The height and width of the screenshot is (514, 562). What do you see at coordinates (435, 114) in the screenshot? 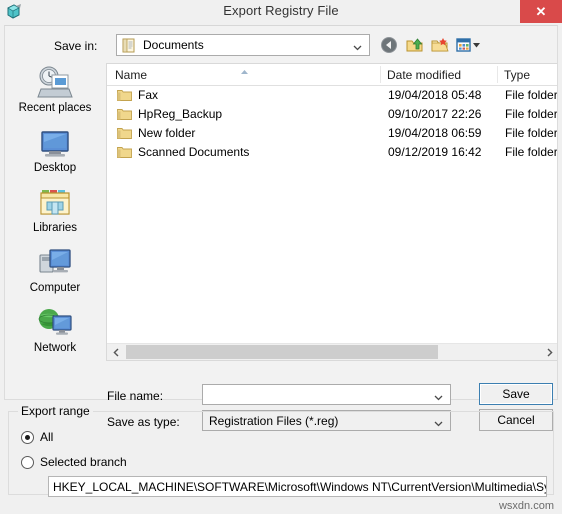
I see `file-date-modified: 09/10/2017 22:26` at bounding box center [435, 114].